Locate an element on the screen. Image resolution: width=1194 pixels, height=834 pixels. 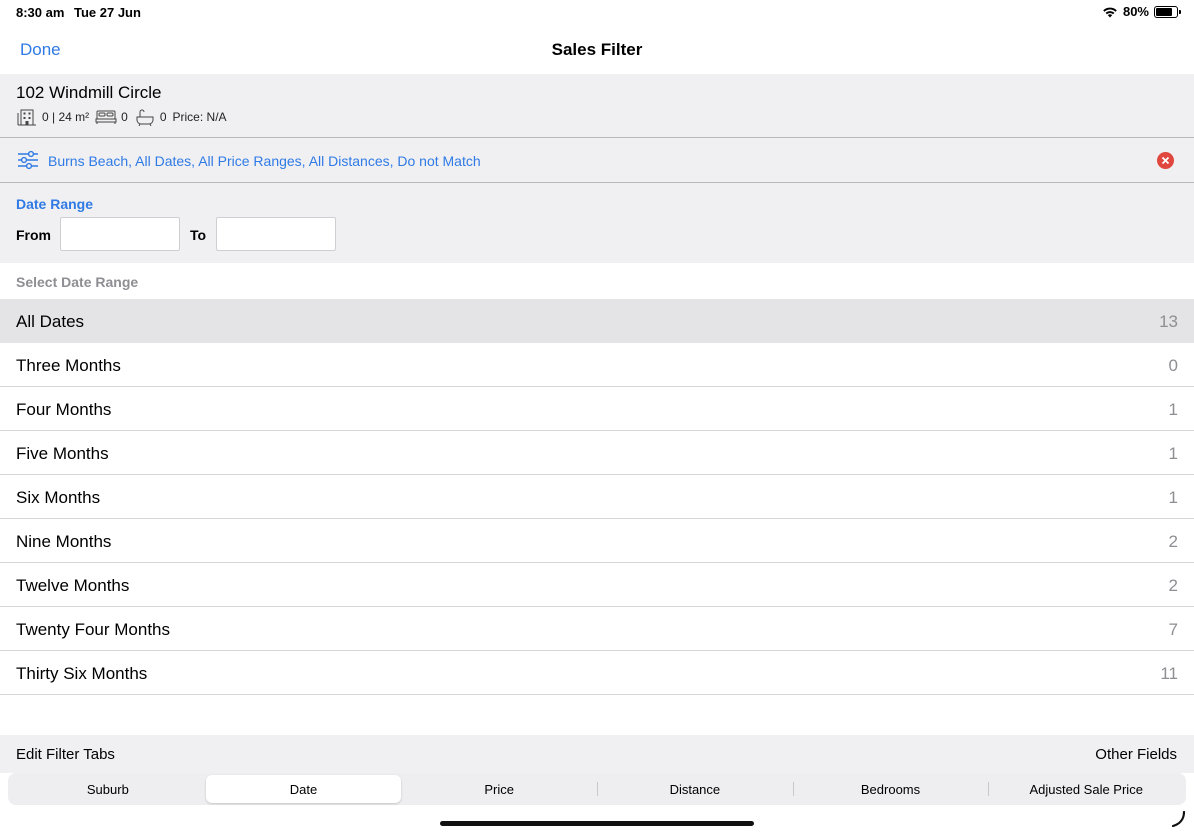
status-bar: 8:30 am Tue 27 Jun 80% is located at coordinates (597, 12).